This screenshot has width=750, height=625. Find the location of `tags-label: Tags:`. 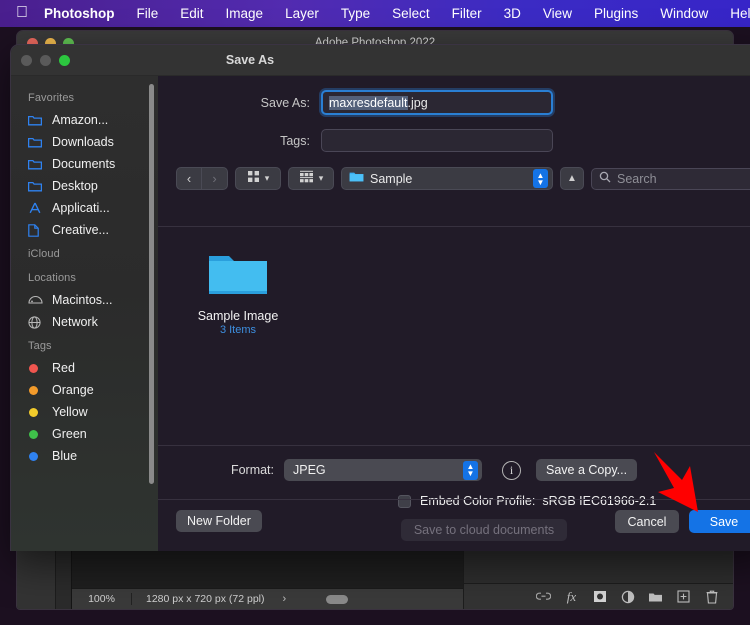

tags-label: Tags: is located at coordinates (295, 140).